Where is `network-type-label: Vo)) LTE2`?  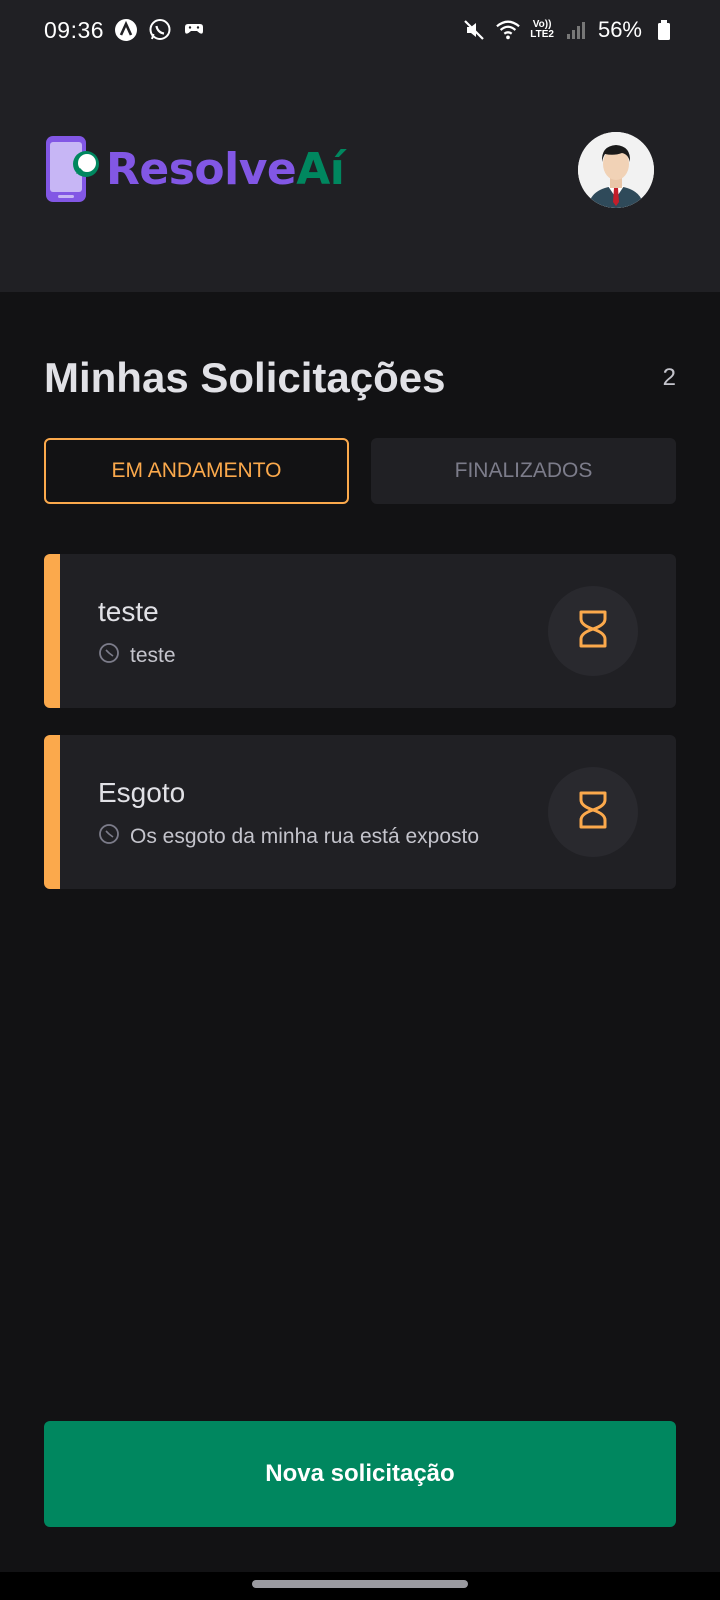
network-type-label: Vo)) LTE2 is located at coordinates (542, 30).